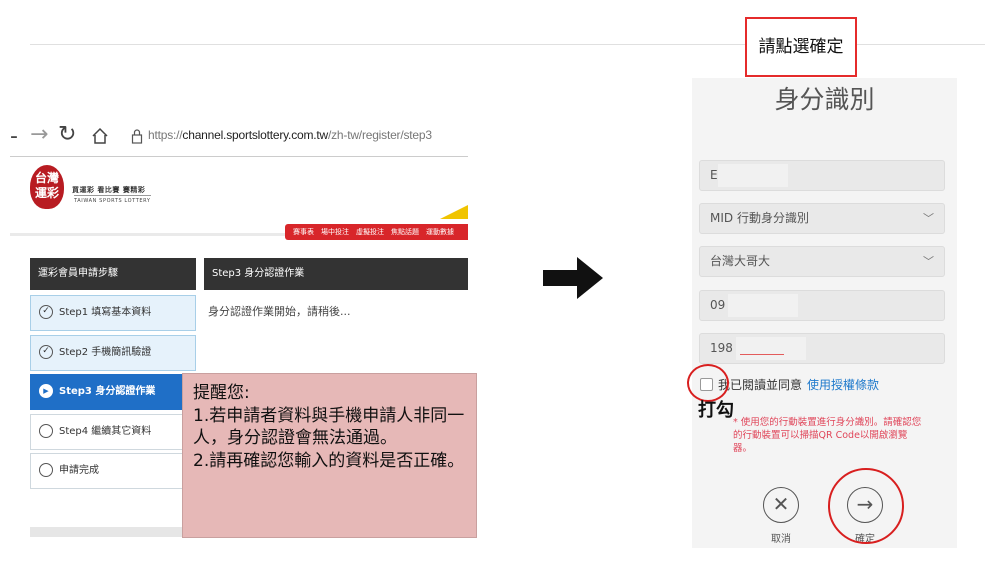  I want to click on url-path: /zh-tw/register/step3, so click(380, 135).